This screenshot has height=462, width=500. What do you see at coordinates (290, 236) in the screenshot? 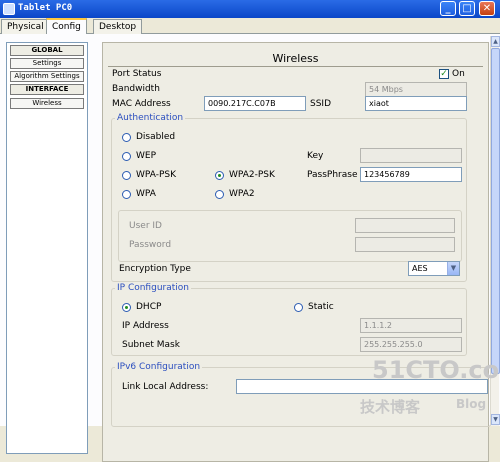
I see `user-credentials-group: User ID Password` at bounding box center [290, 236].